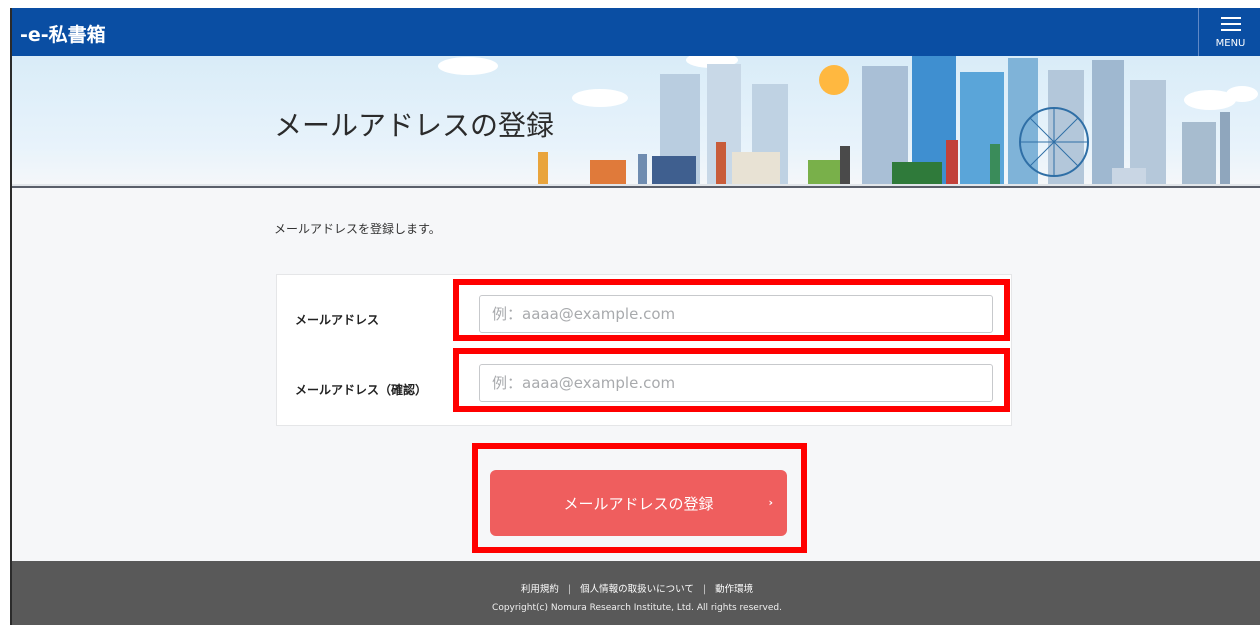 The height and width of the screenshot is (625, 1260). I want to click on intro-text: メールアドレスを登録します。, so click(357, 229).